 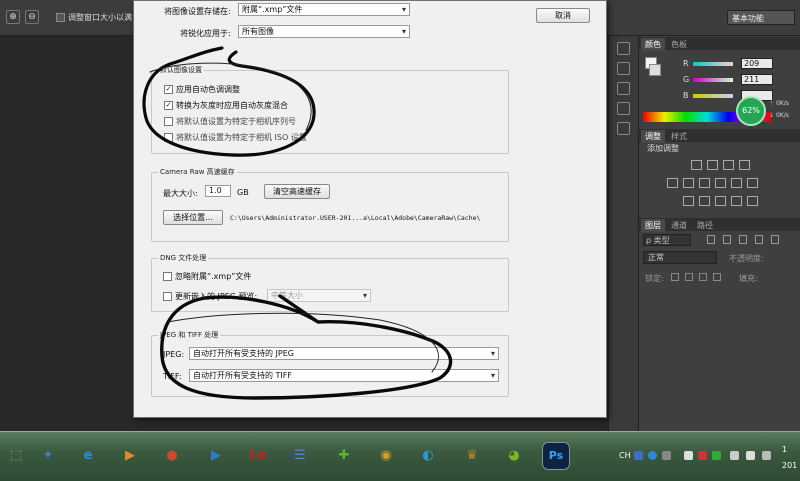 What do you see at coordinates (88, 456) in the screenshot?
I see `ie-browser-taskbar-icon: e` at bounding box center [88, 456].